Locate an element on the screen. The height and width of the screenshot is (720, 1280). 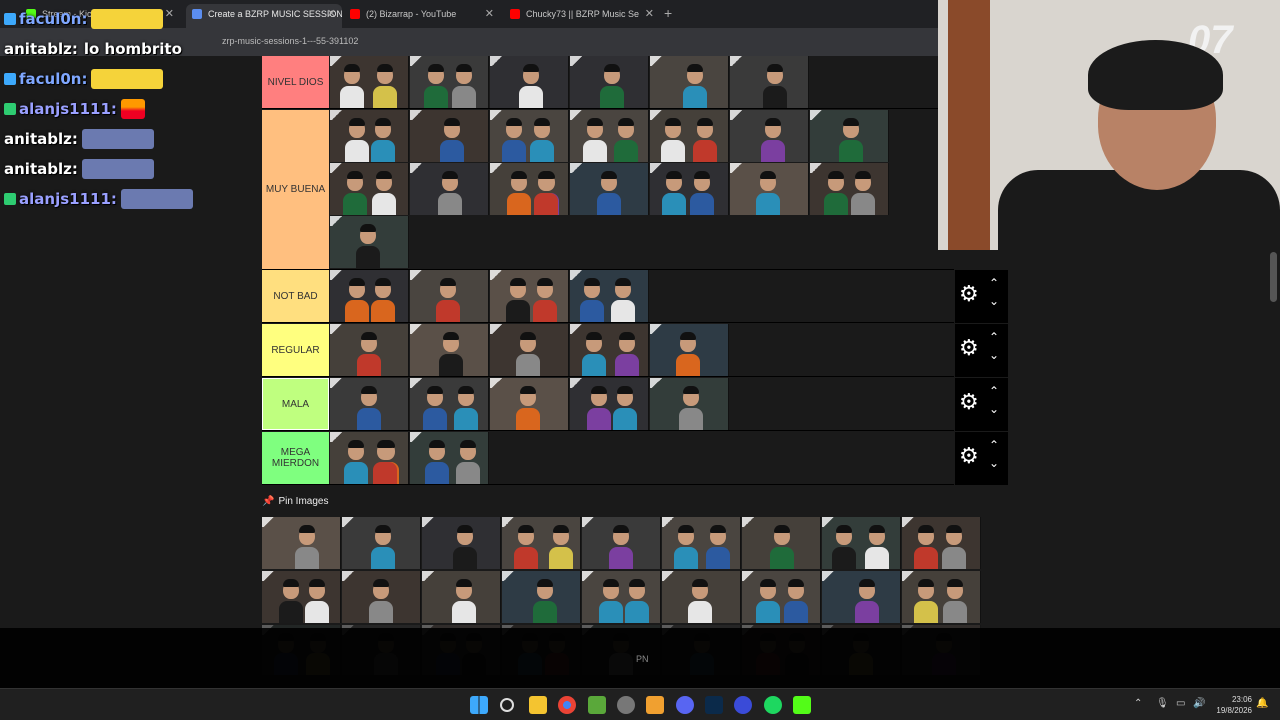
discord-icon is located at coordinates (685, 705).